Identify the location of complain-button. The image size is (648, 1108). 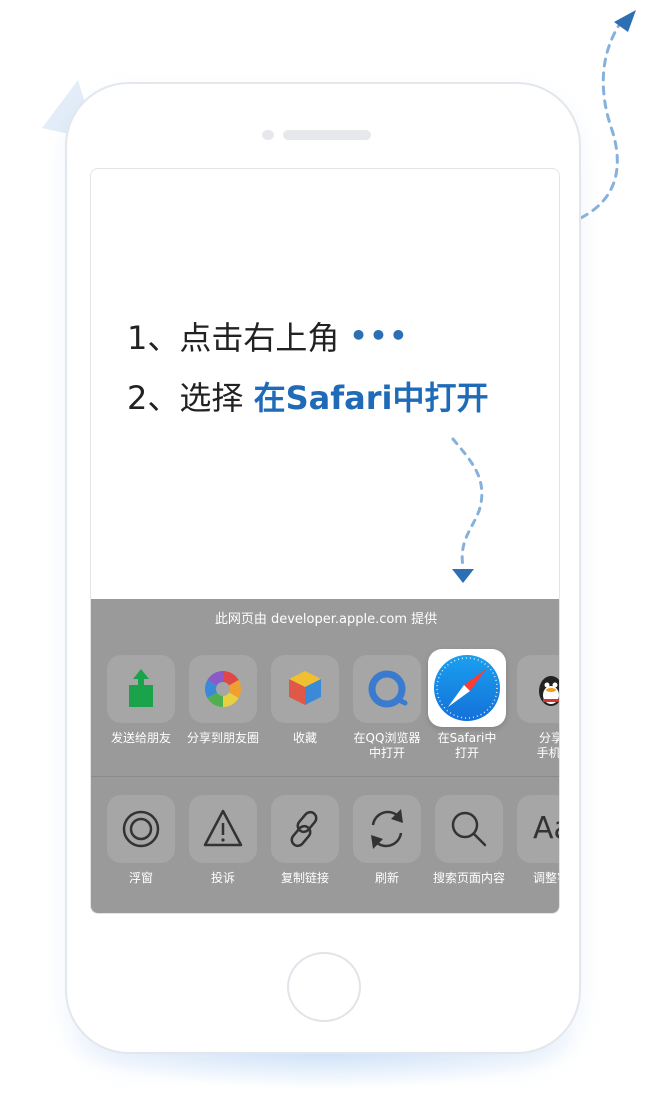
(223, 829).